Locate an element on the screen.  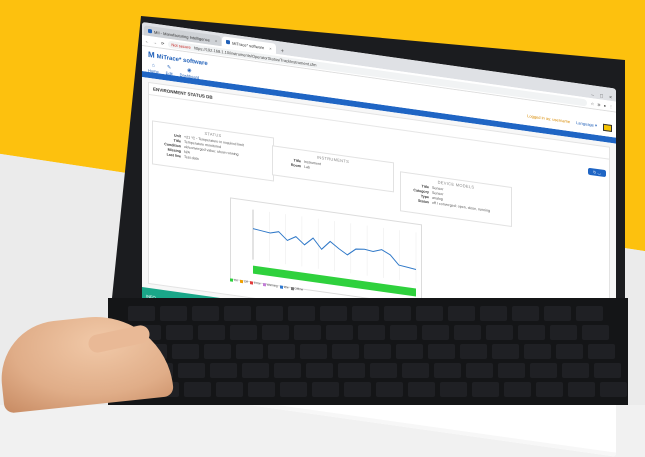
extensions-area: ☆ ✲ ● ⋮ is located at coordinates (602, 105).